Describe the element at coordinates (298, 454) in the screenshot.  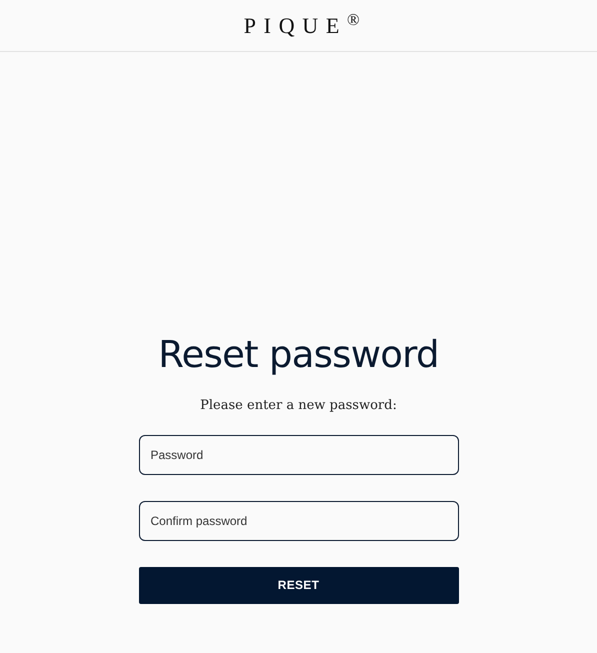
I see `input-field: Password` at that location.